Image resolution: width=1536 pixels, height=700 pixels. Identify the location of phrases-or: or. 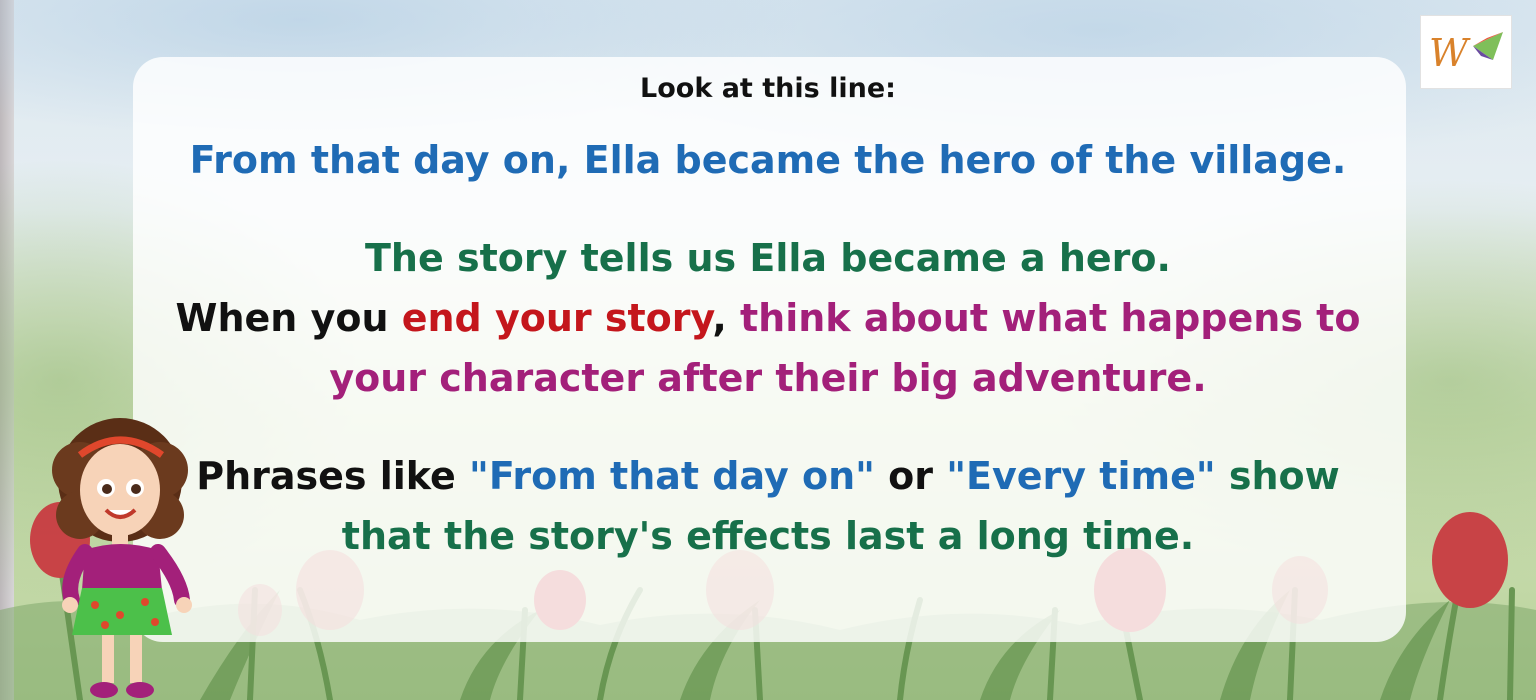
(910, 476).